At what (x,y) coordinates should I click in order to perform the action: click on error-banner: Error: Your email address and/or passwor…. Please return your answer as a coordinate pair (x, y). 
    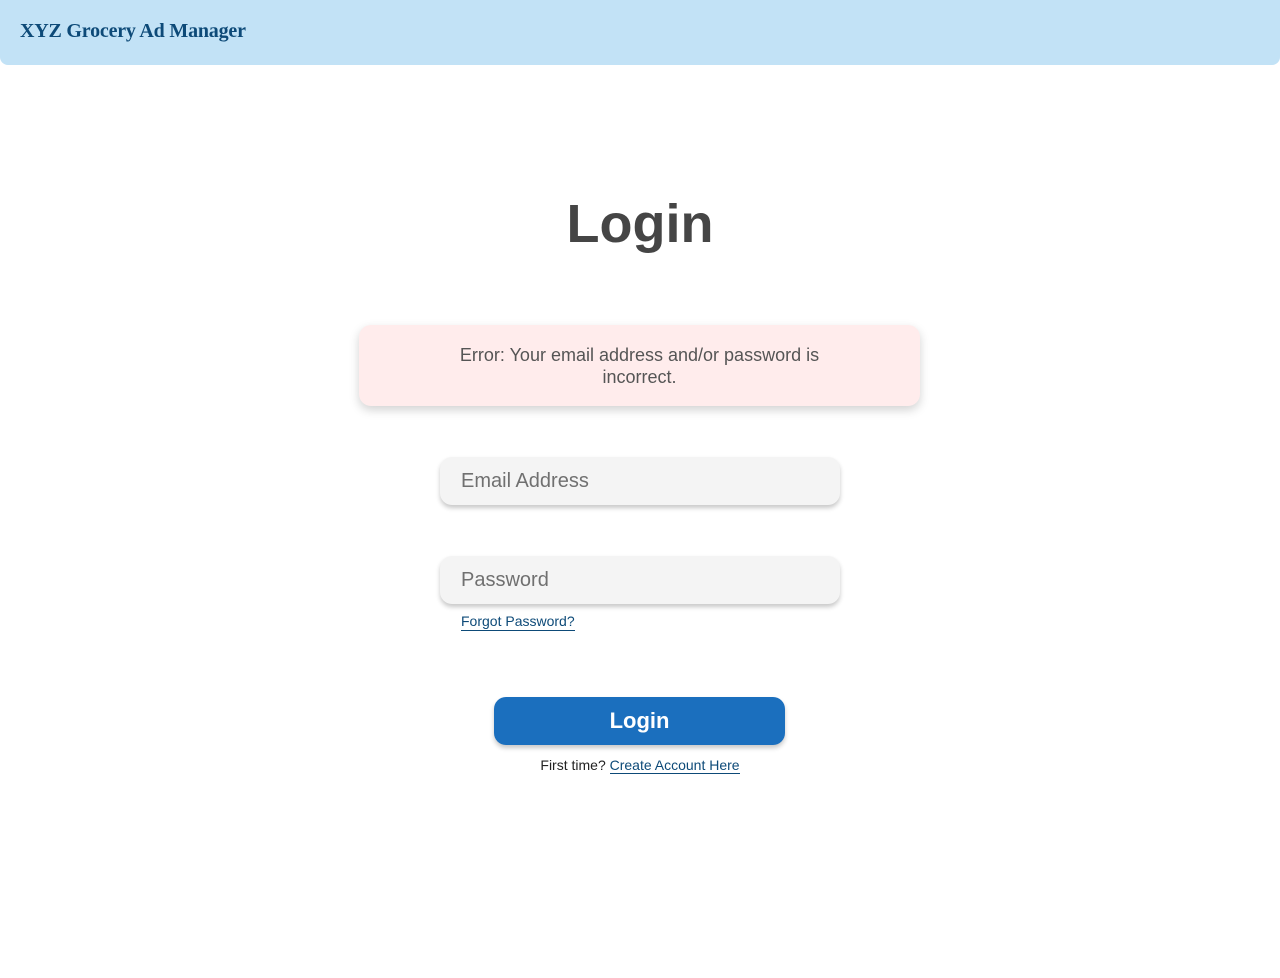
    Looking at the image, I should click on (639, 365).